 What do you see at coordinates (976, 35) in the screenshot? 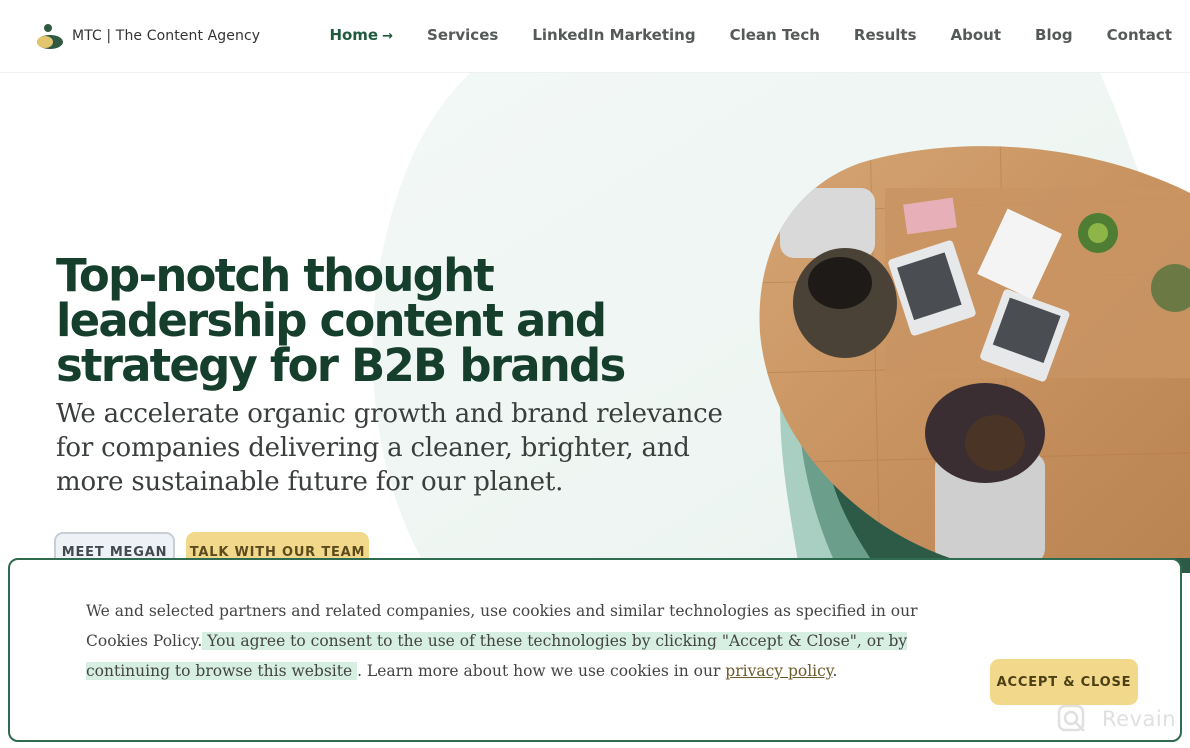
I see `nav-about: About` at bounding box center [976, 35].